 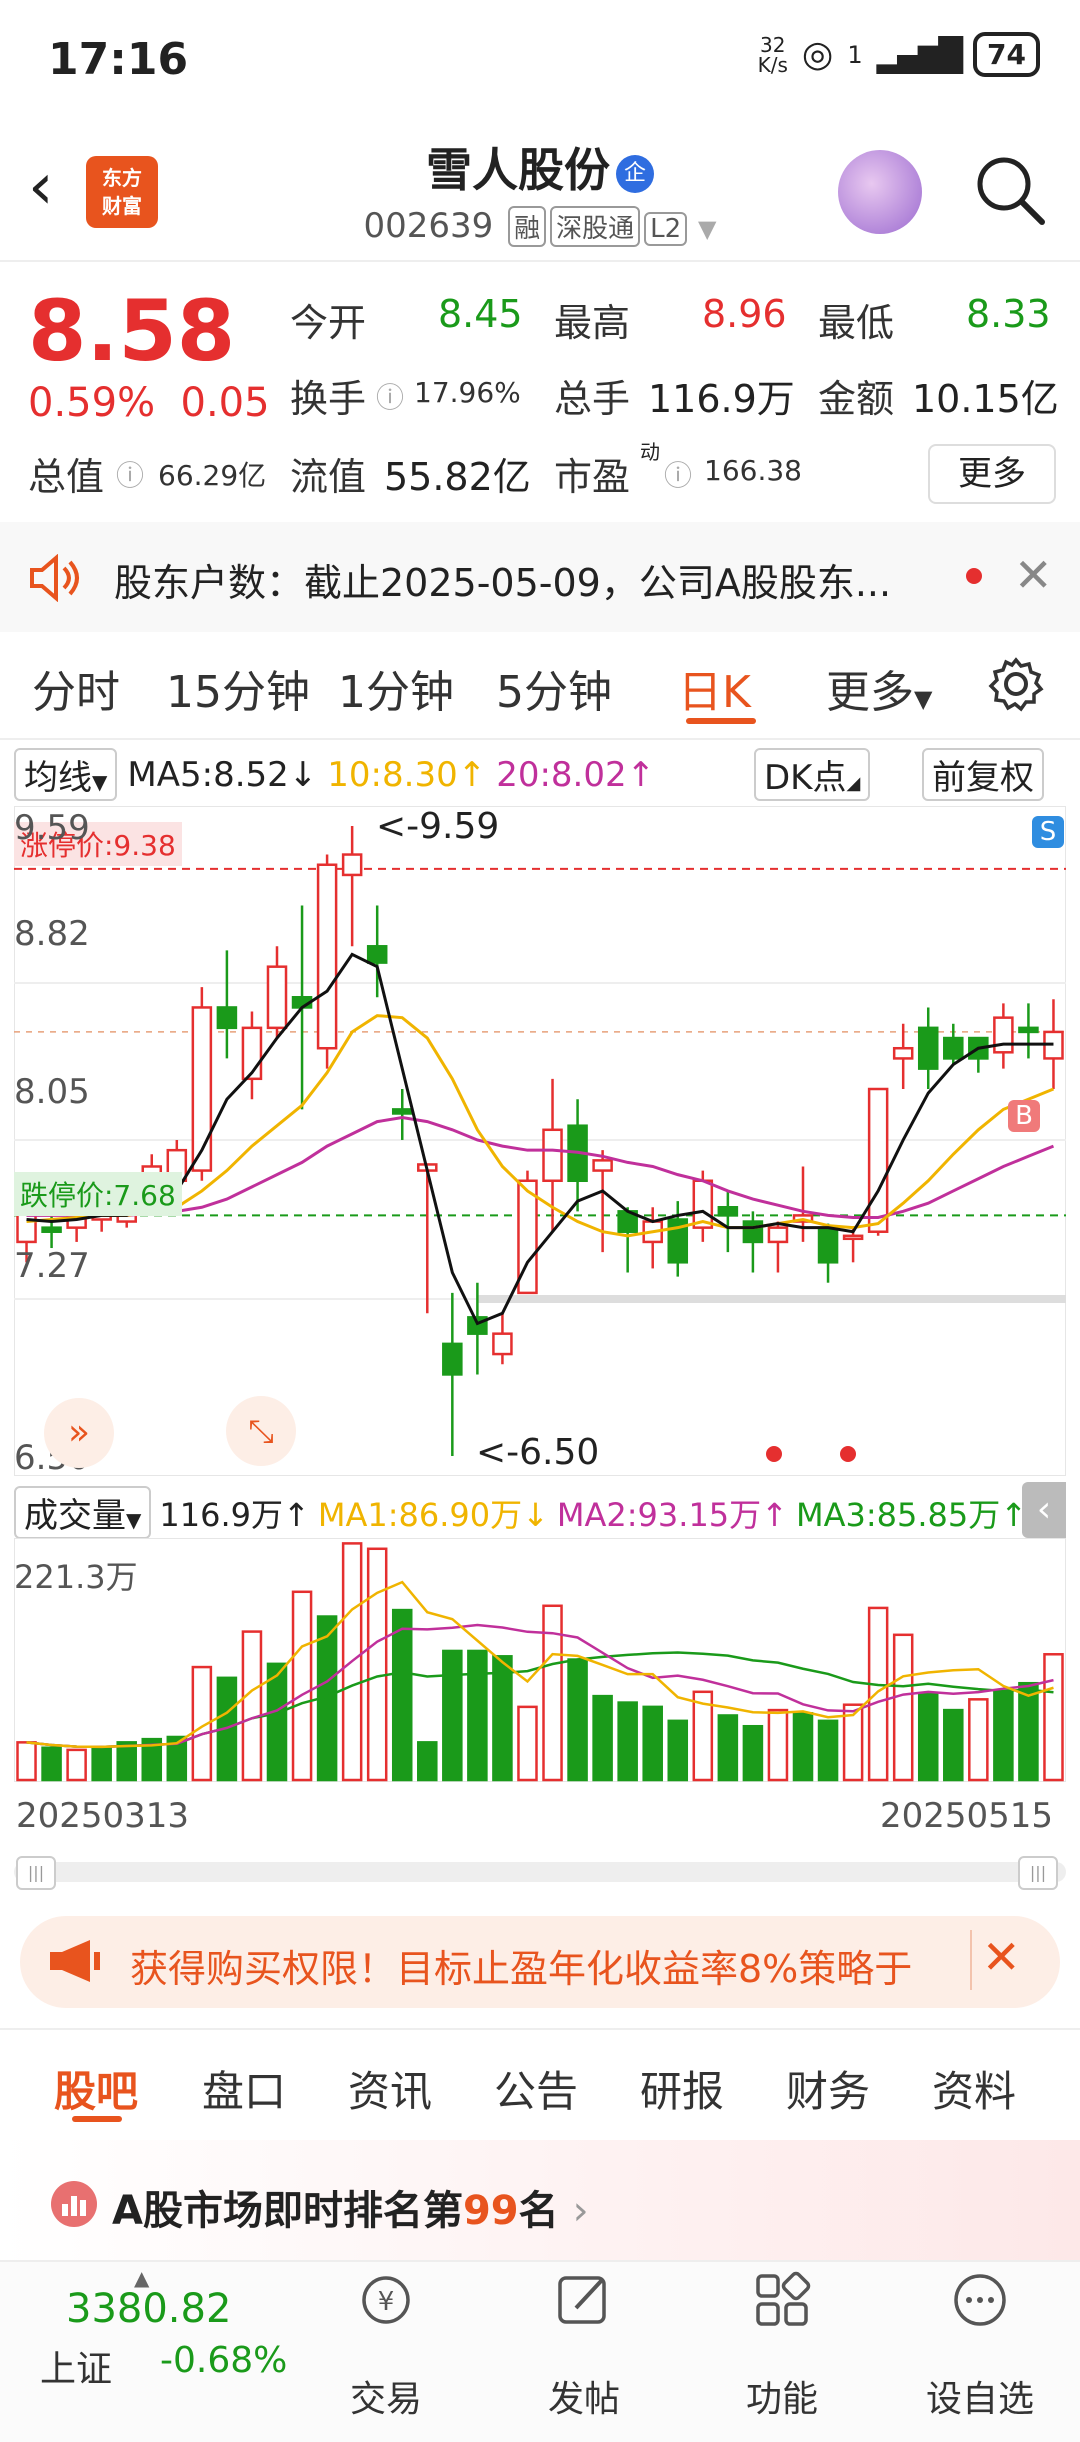 I want to click on support-band, so click(x=771, y=1299).